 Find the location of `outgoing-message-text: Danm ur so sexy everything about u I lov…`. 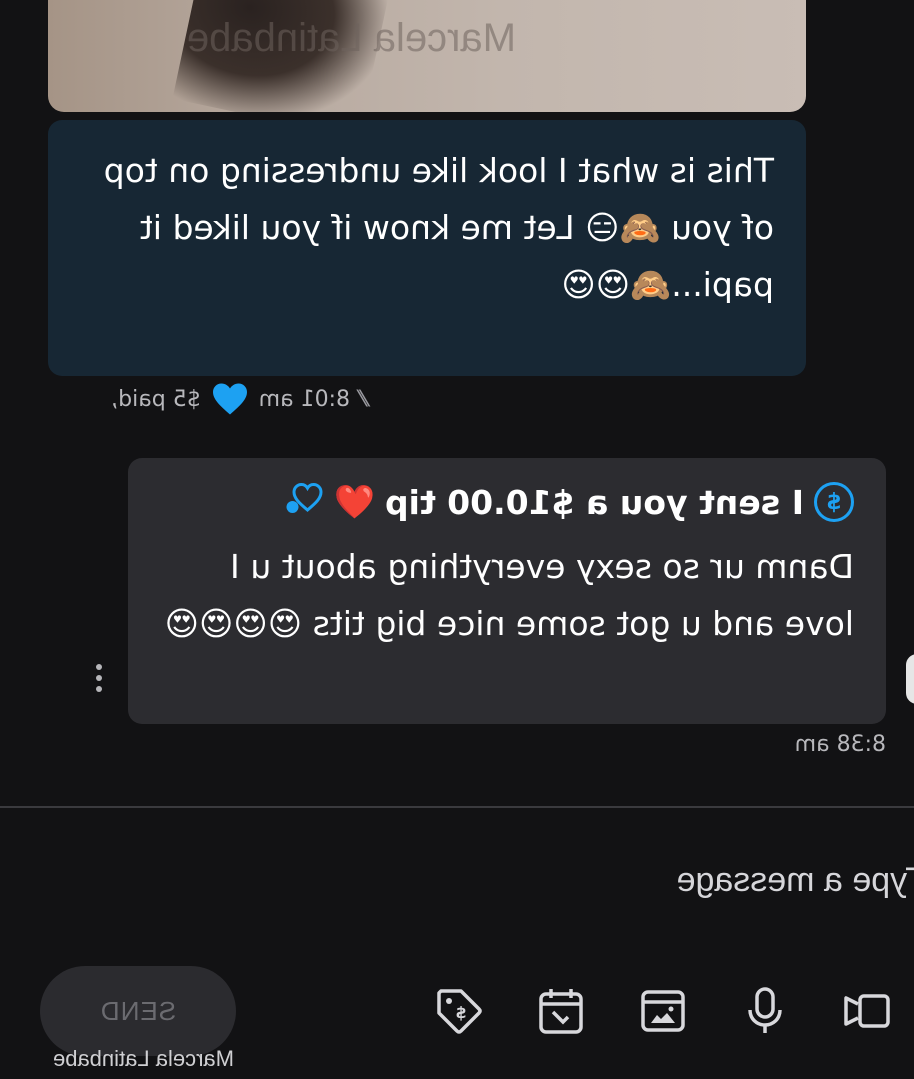

outgoing-message-text: Danm ur so sexy everything about u I lov… is located at coordinates (509, 595).